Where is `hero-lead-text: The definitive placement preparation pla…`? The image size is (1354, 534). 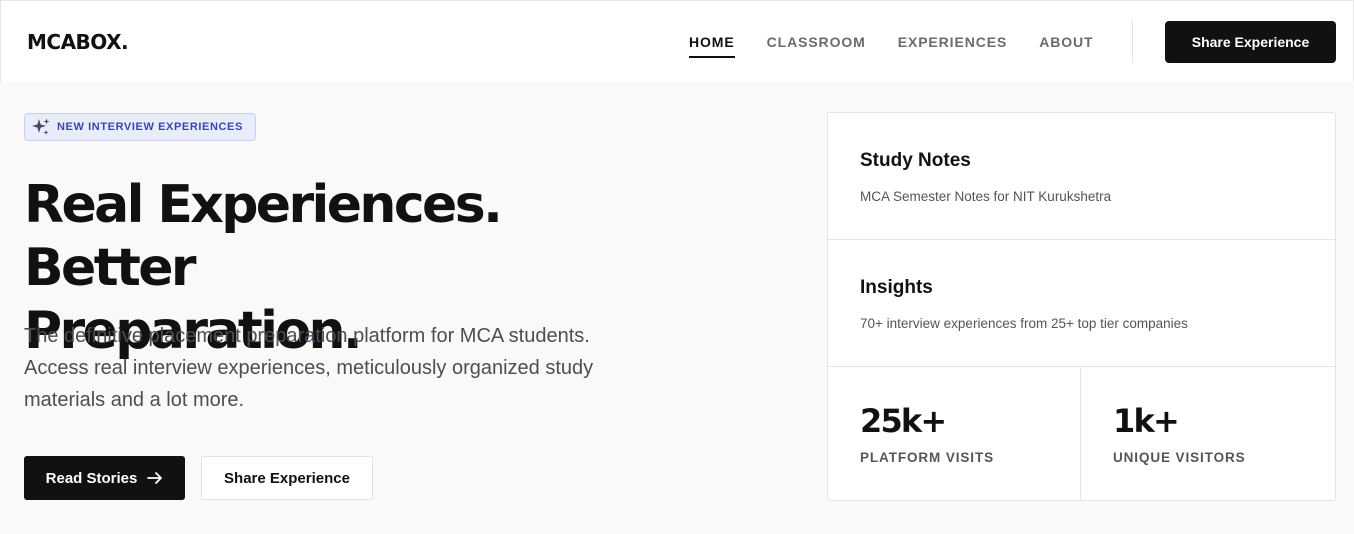
hero-lead-text: The definitive placement preparation pla… is located at coordinates (309, 368).